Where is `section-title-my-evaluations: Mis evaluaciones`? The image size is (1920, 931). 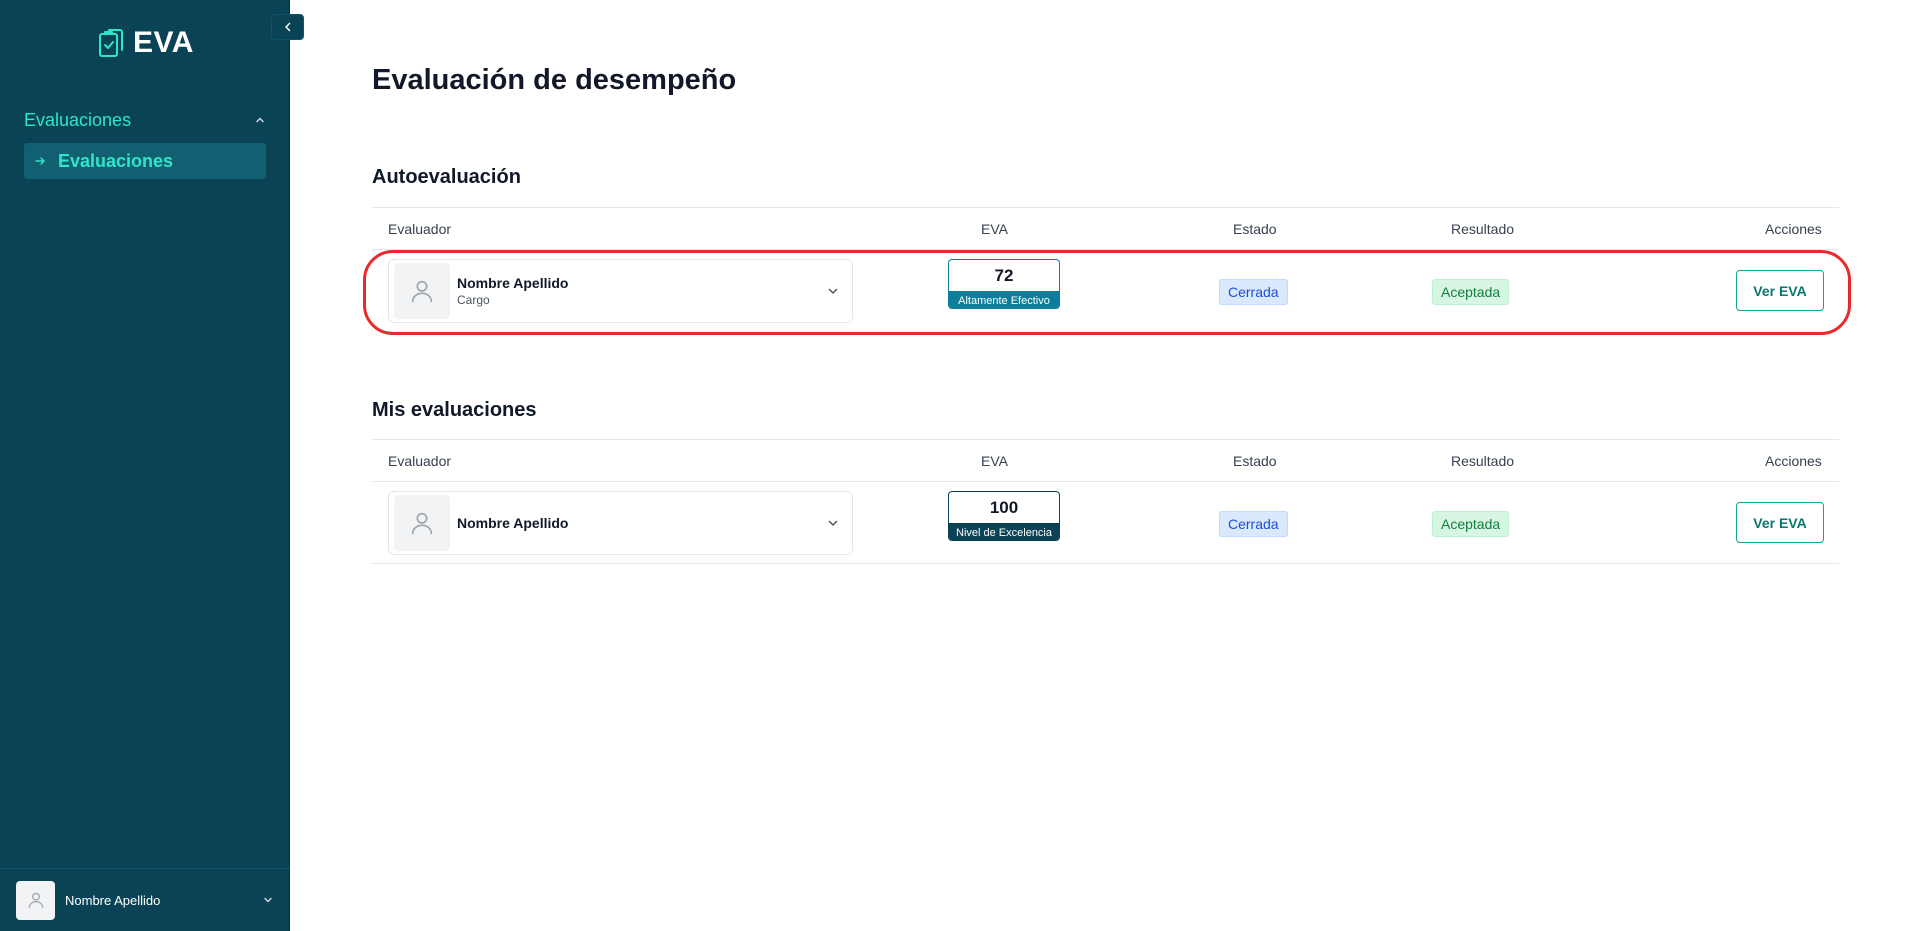
section-title-my-evaluations: Mis evaluaciones is located at coordinates (454, 410).